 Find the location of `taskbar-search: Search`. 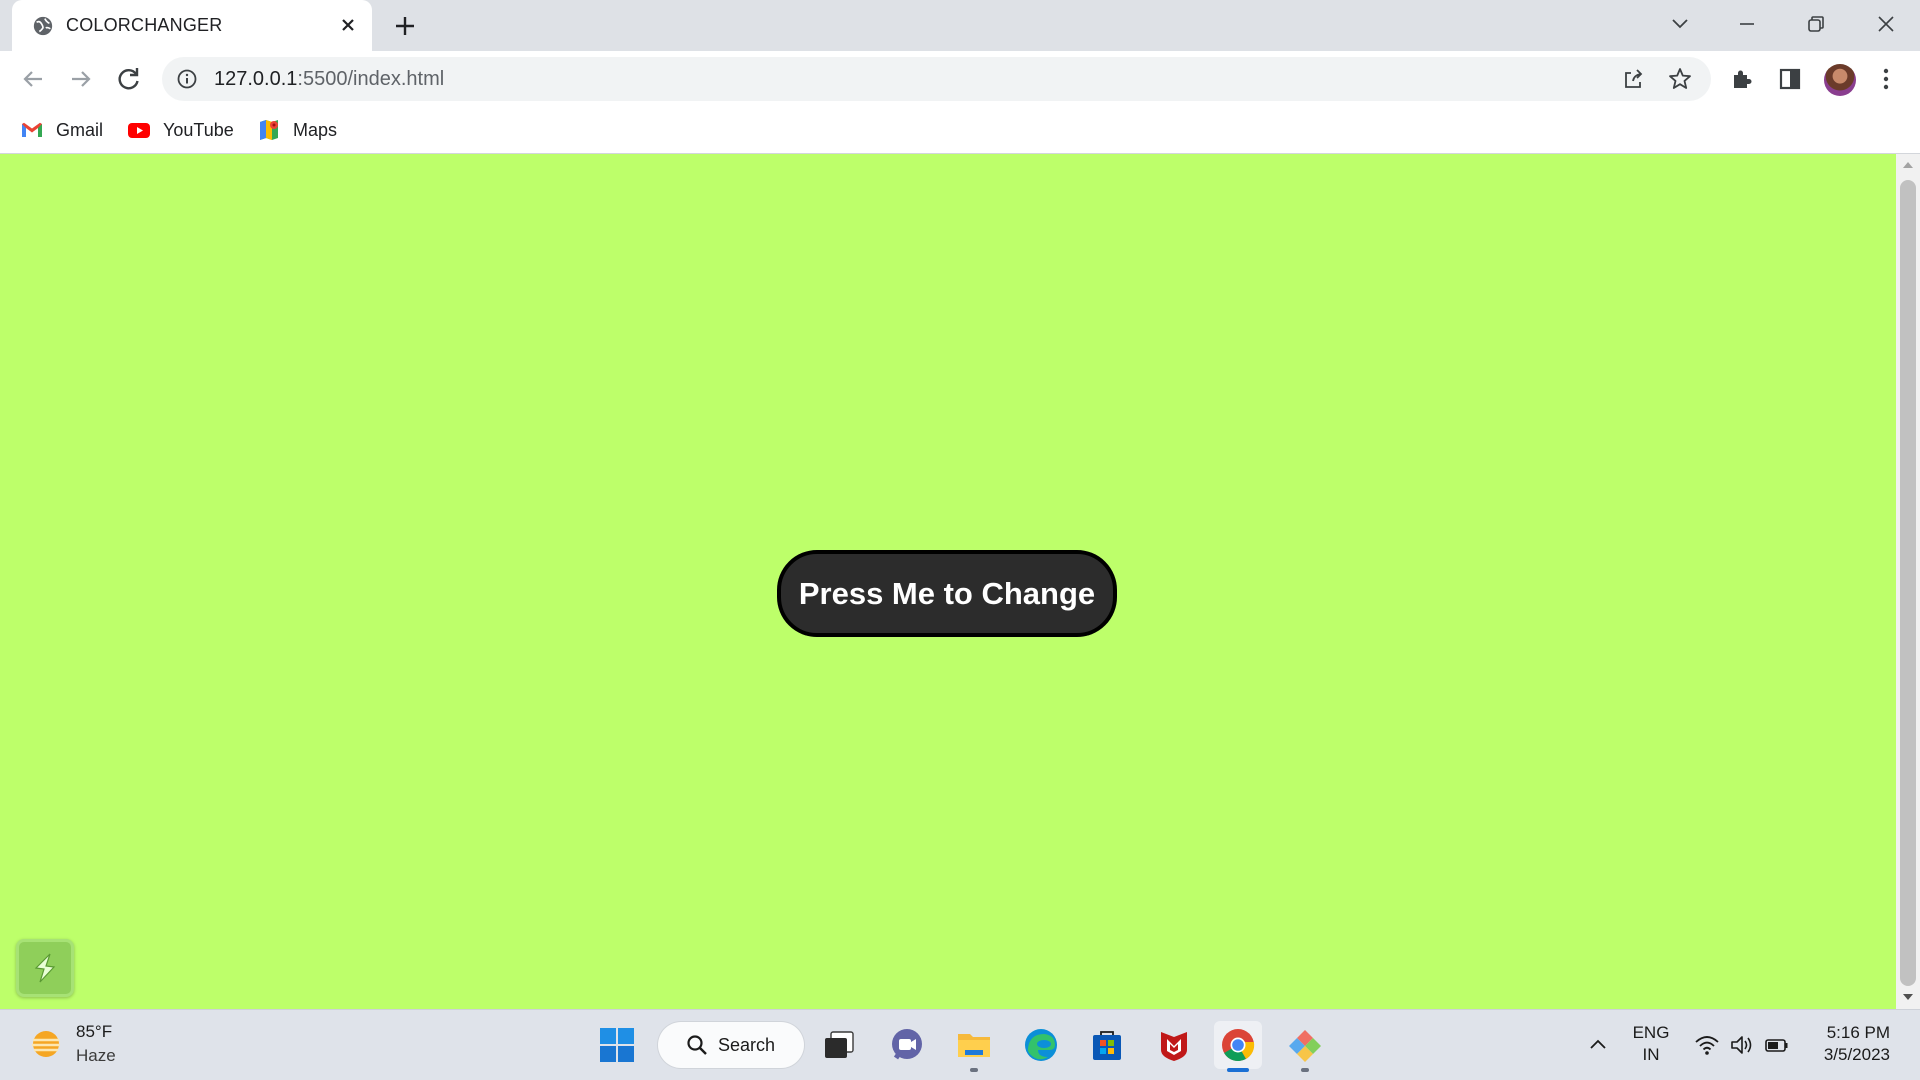

taskbar-search: Search is located at coordinates (731, 1045).